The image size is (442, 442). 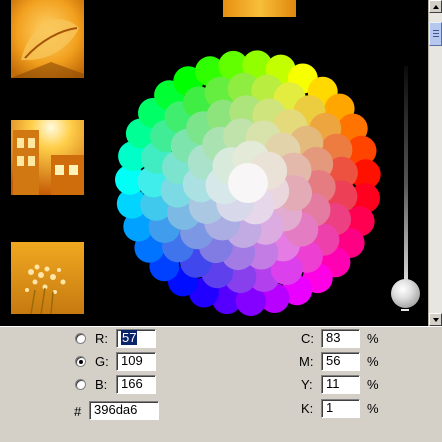 I want to click on k-unit: %, so click(x=373, y=408).